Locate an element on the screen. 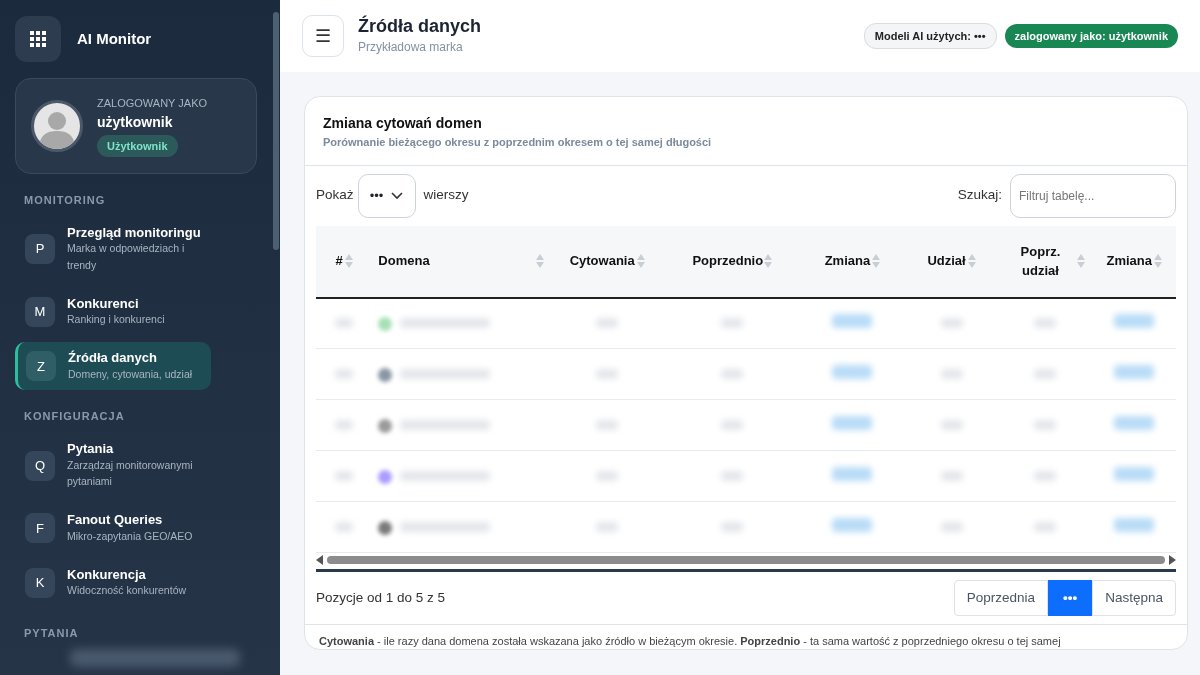  nav-item: F Fanout Queries Mikro-zapytania GEO/AEO is located at coordinates (113, 528).